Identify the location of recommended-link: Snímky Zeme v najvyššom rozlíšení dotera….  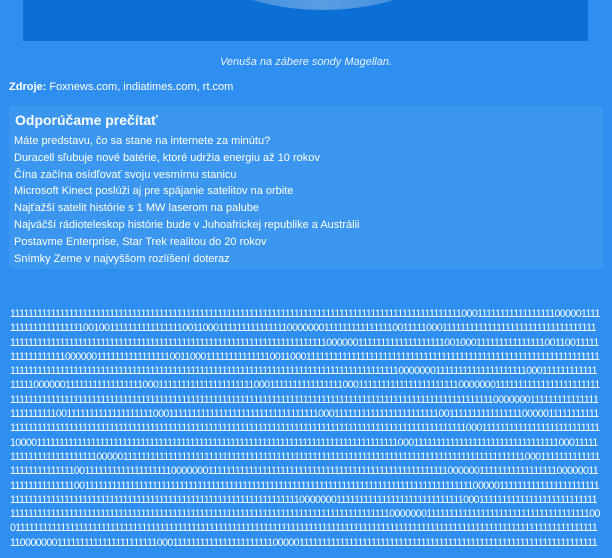
(186, 259).